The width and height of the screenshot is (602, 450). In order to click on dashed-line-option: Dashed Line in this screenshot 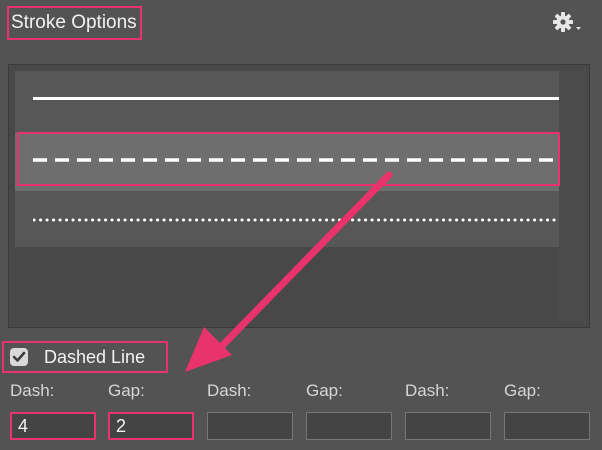, I will do `click(85, 357)`.